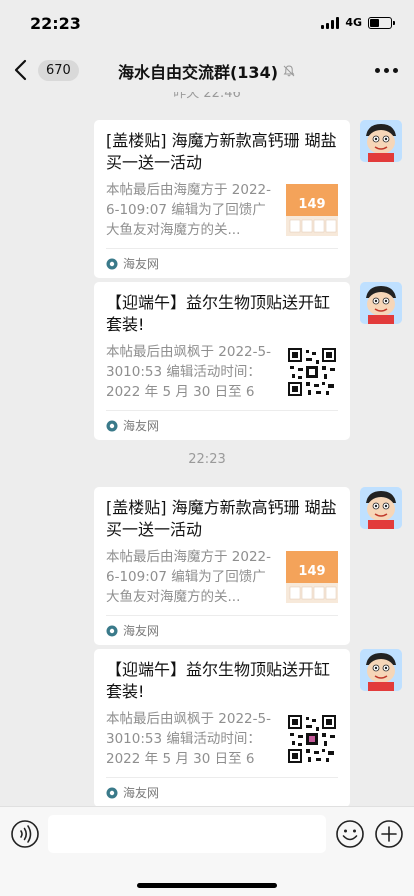 The height and width of the screenshot is (896, 414). I want to click on emoji-icon, so click(350, 834).